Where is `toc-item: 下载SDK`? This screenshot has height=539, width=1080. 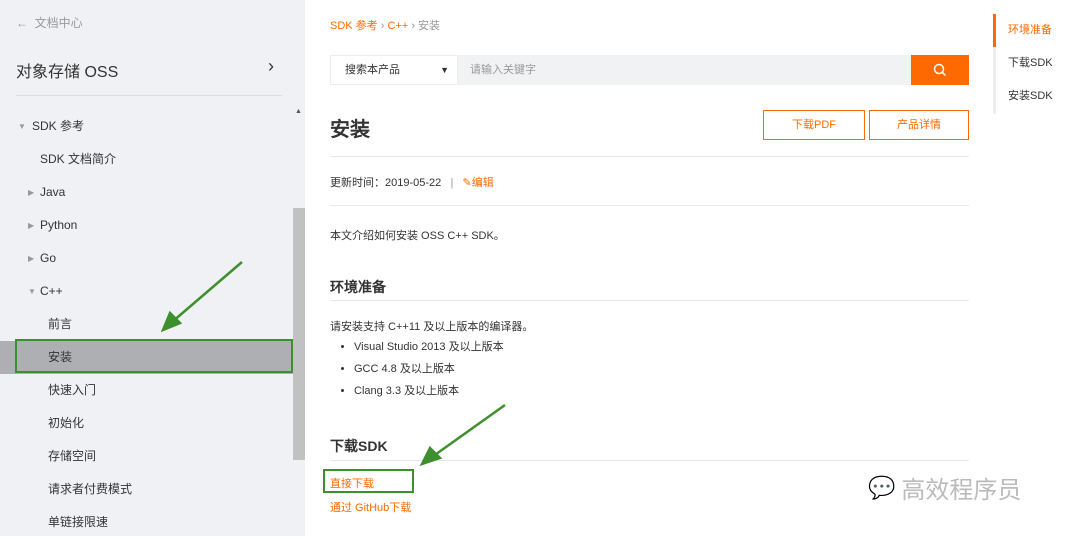
toc-item: 下载SDK is located at coordinates (1024, 63).